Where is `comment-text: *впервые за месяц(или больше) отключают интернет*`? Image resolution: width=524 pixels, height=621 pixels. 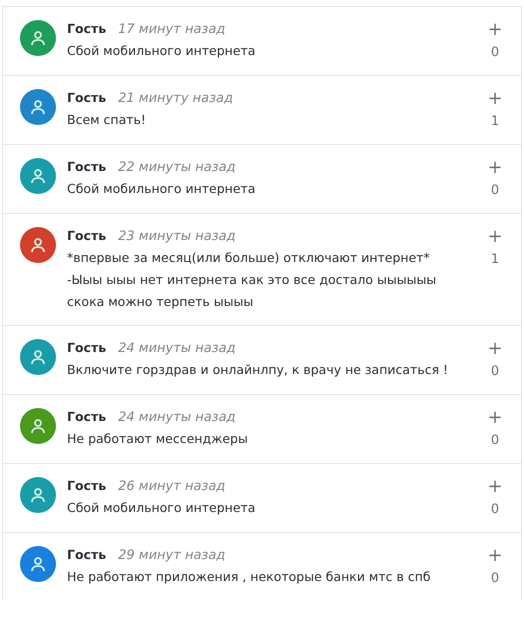
comment-text: *впервые за месяц(или больше) отключают интернет* is located at coordinates (249, 258).